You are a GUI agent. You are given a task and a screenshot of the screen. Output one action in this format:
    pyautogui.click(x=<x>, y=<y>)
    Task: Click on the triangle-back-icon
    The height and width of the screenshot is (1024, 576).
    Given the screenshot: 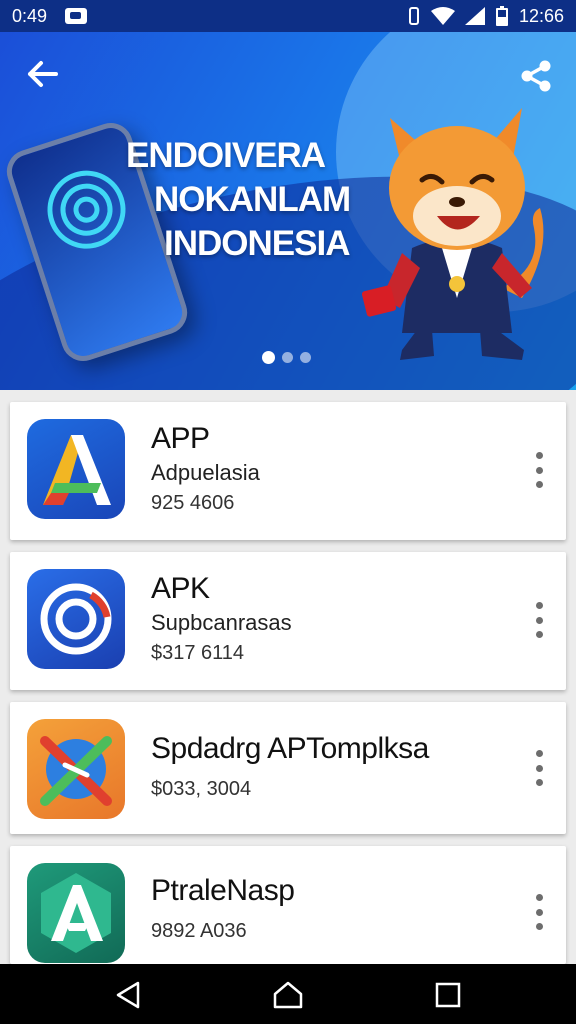 What is the action you would take?
    pyautogui.click(x=128, y=995)
    